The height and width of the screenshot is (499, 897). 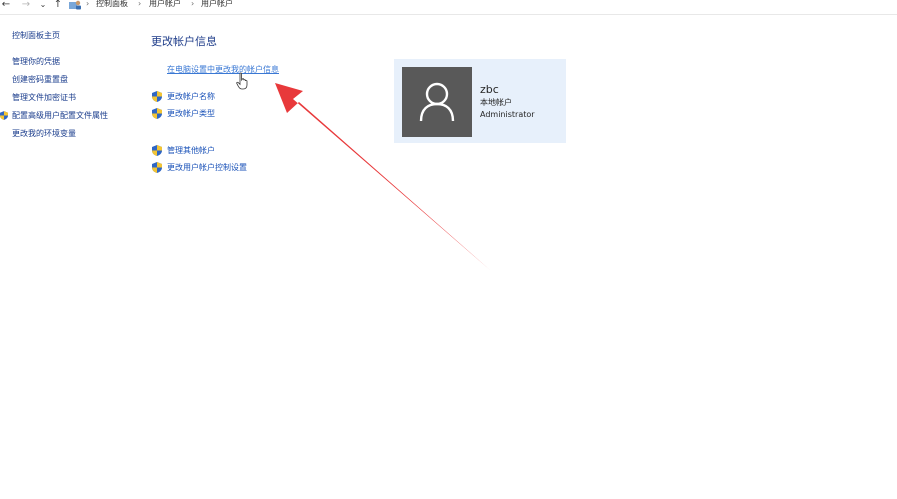 I want to click on breadcrumb-user-accounts-current: 用户帐户, so click(x=217, y=4).